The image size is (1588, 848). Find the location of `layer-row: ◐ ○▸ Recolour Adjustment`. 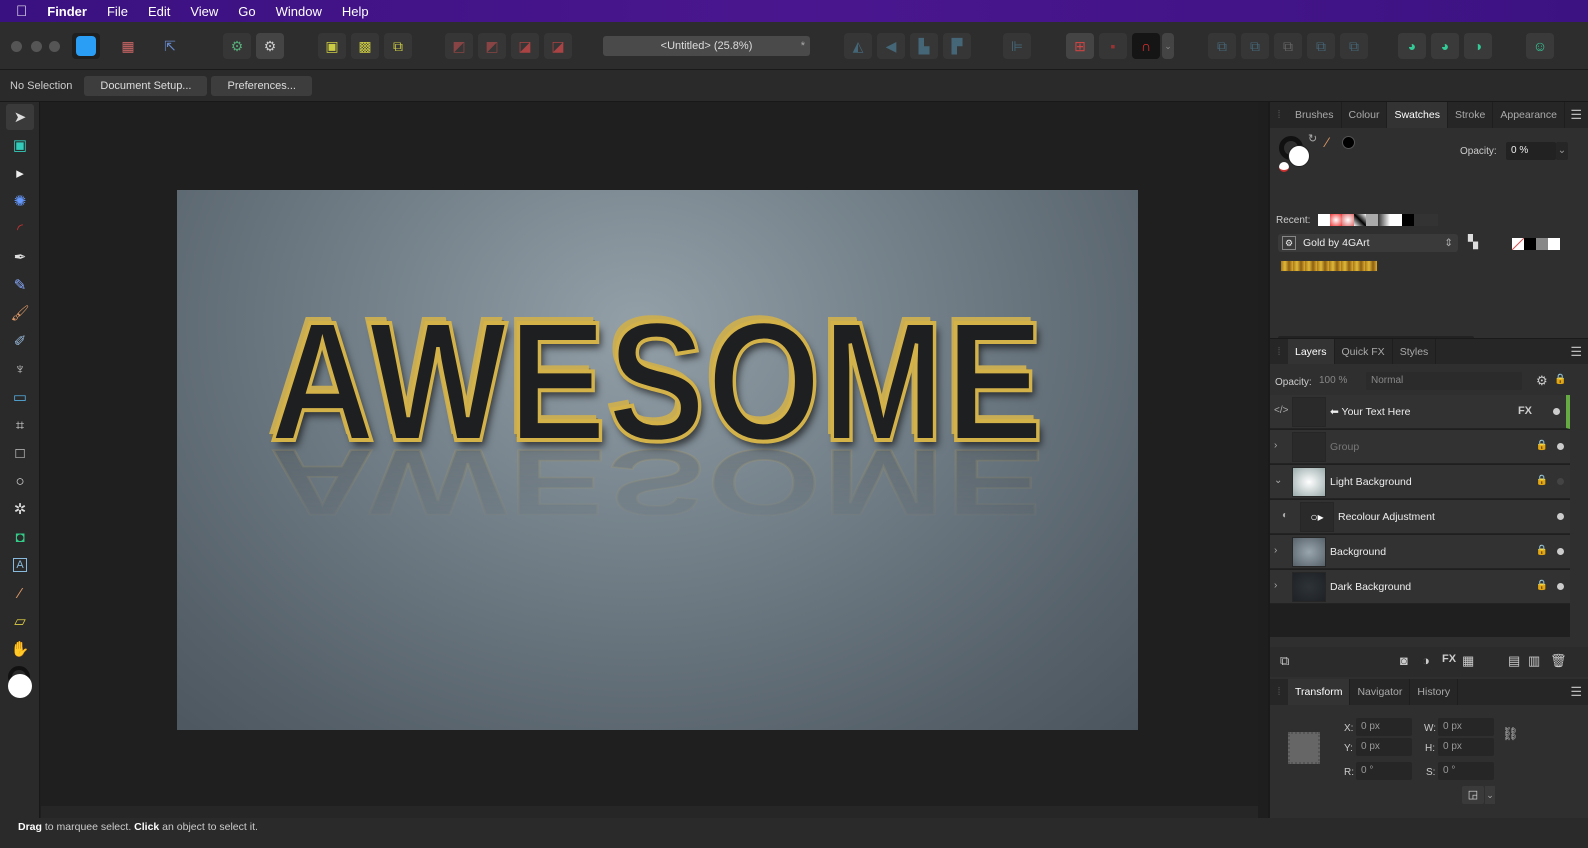

layer-row: ◐ ○▸ Recolour Adjustment is located at coordinates (1420, 517).